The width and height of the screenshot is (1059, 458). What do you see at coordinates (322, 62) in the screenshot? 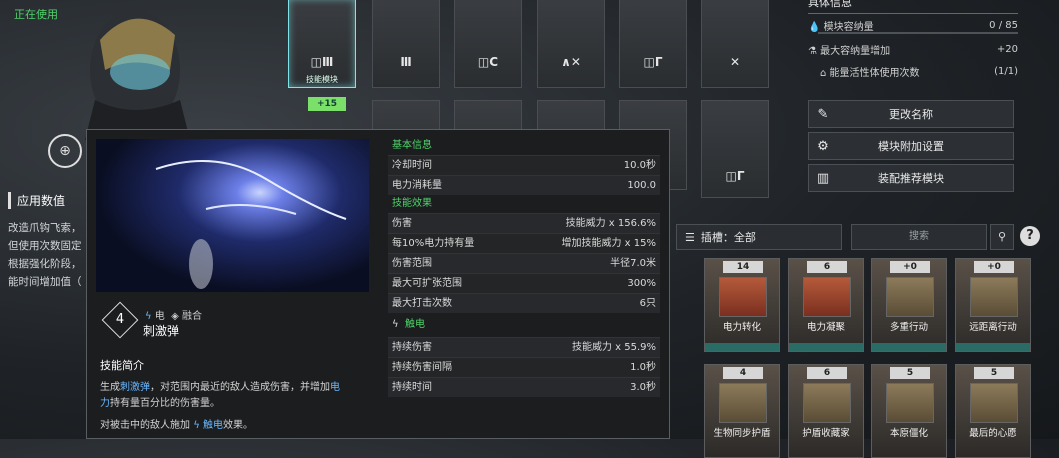
I see `slot-glyph: ◫Ⅲ` at bounding box center [322, 62].